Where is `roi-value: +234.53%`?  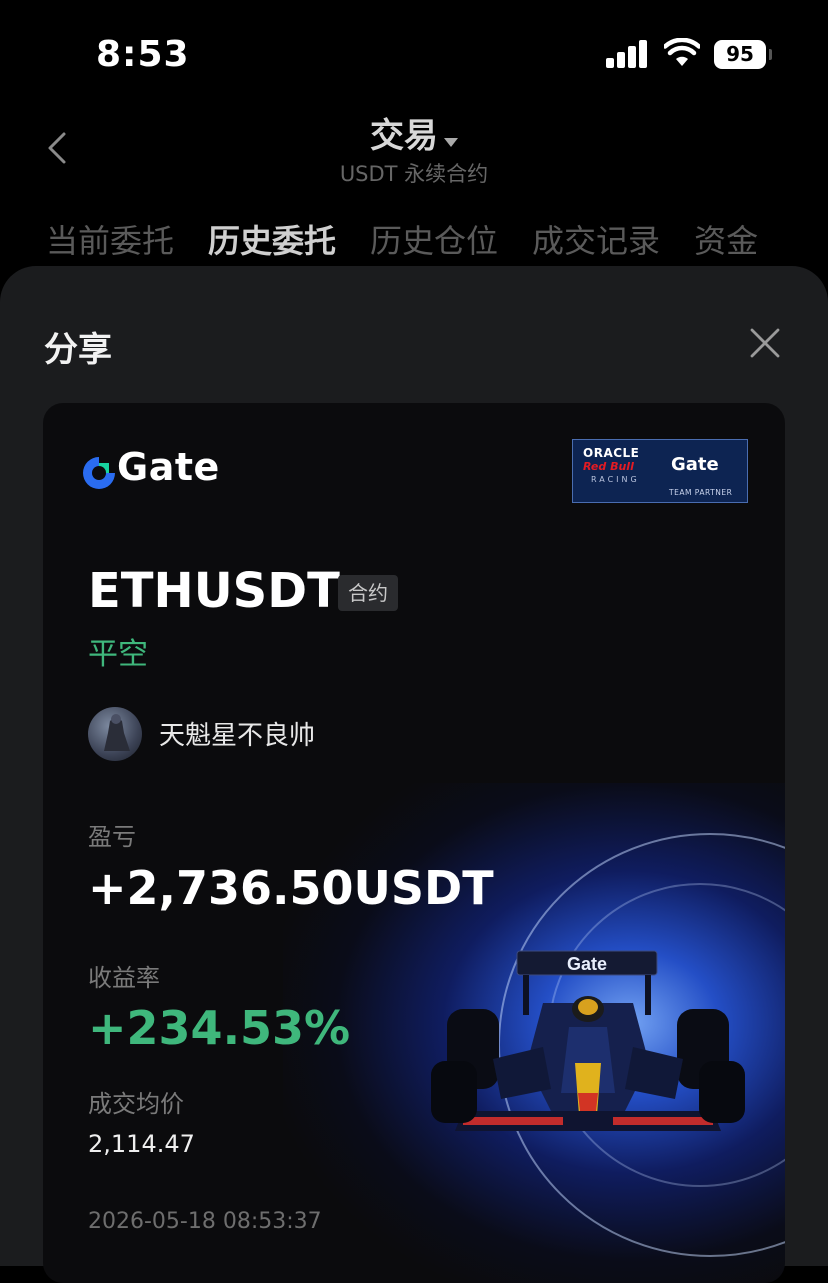
roi-value: +234.53% is located at coordinates (219, 1028).